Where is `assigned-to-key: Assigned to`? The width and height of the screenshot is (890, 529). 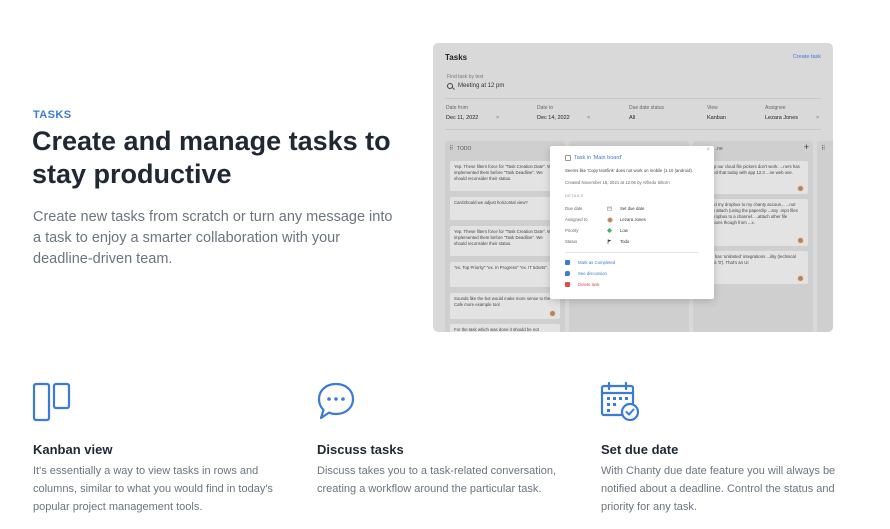
assigned-to-key: Assigned to is located at coordinates (576, 219).